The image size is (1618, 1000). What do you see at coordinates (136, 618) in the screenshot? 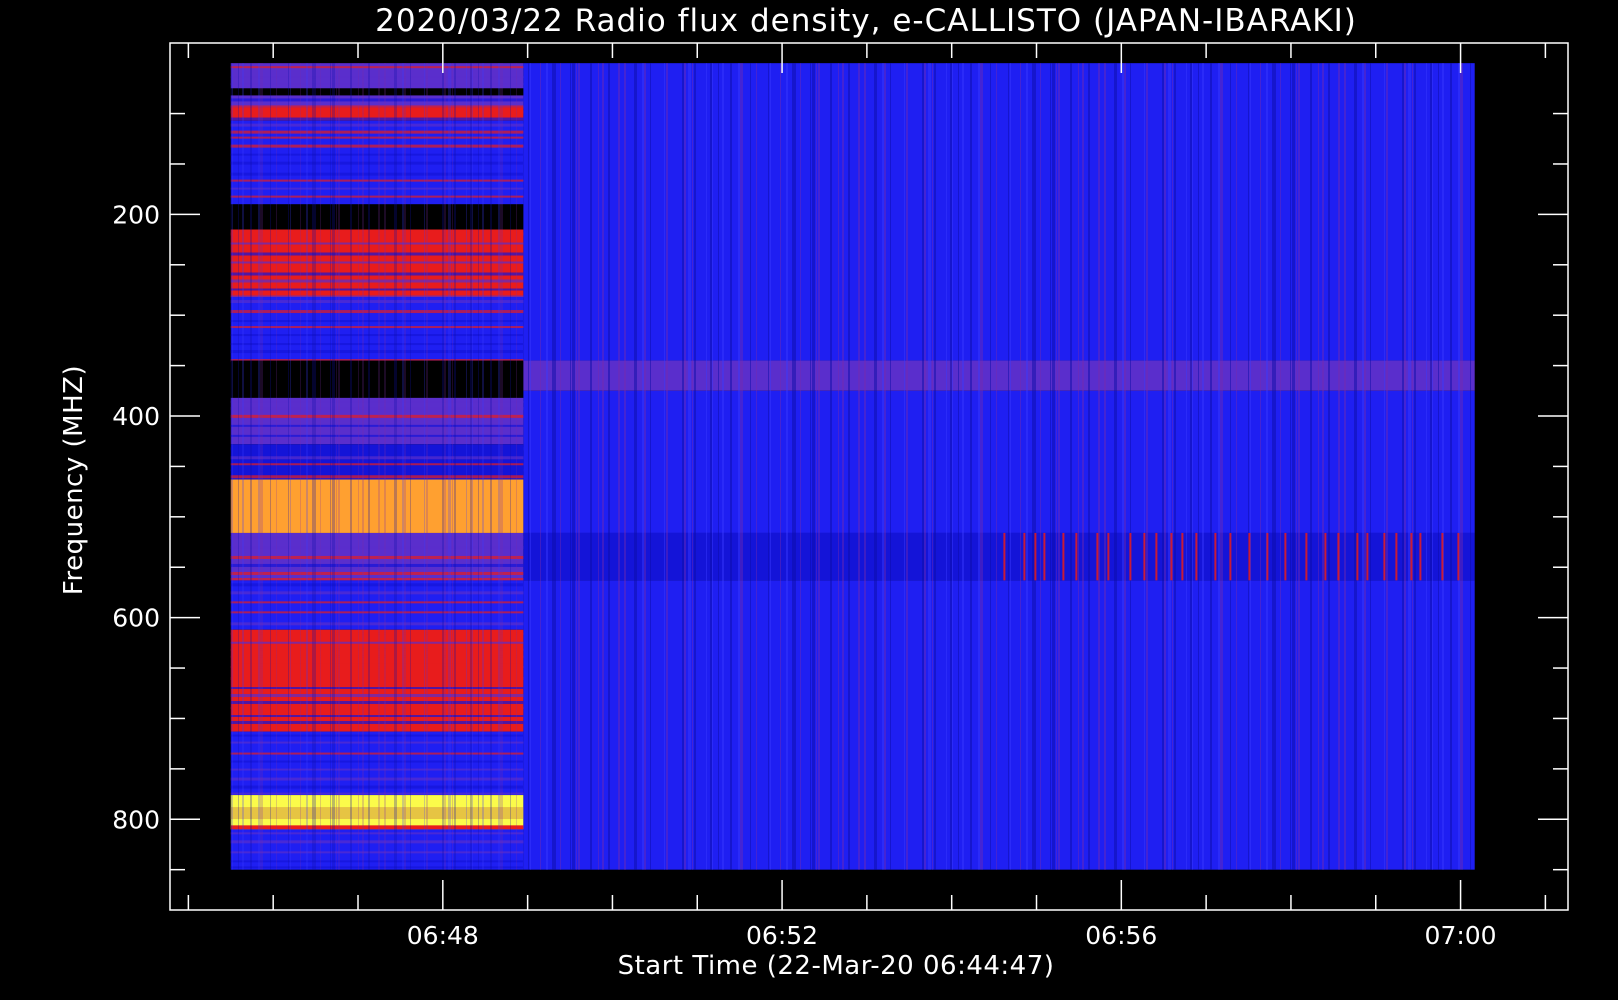
I see `y-tick-label: 600` at bounding box center [136, 618].